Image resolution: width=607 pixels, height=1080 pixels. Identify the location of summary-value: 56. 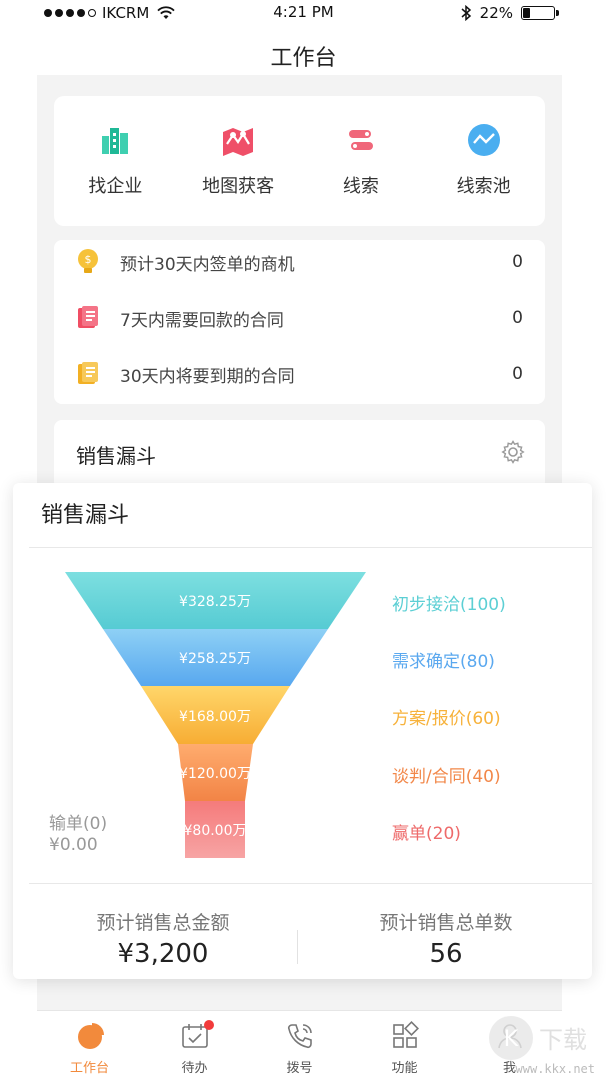
(446, 954).